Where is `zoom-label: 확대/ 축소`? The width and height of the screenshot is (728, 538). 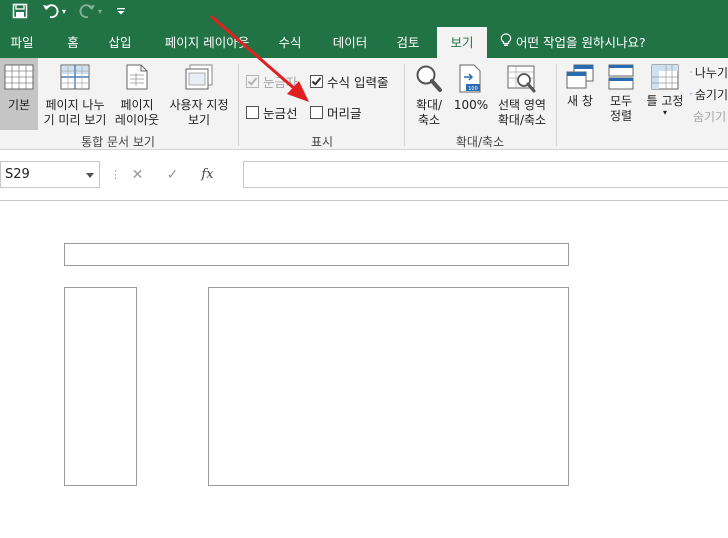 zoom-label: 확대/ 축소 is located at coordinates (429, 112).